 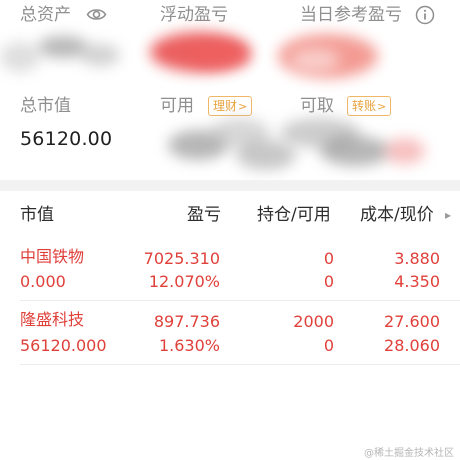 I want to click on today-pl-label: 当日参考盈亏, so click(x=351, y=15).